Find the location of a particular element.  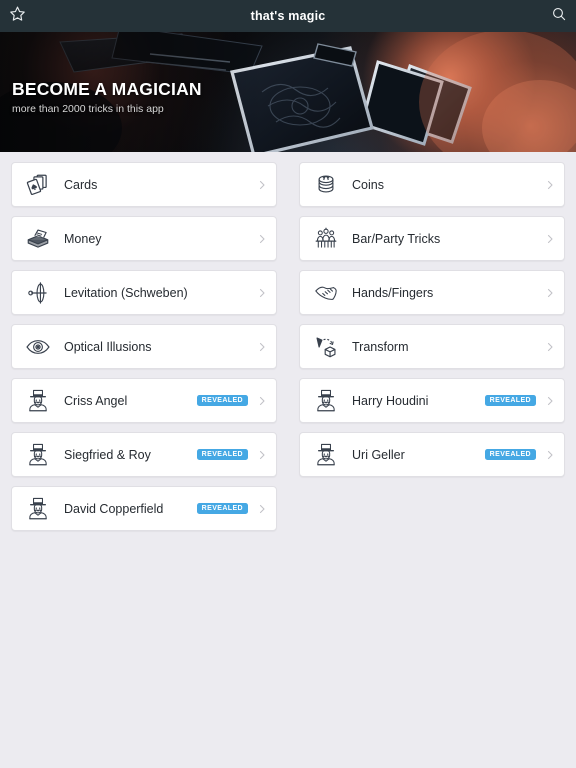

category-row: Uri Geller REVEALED is located at coordinates (432, 454).